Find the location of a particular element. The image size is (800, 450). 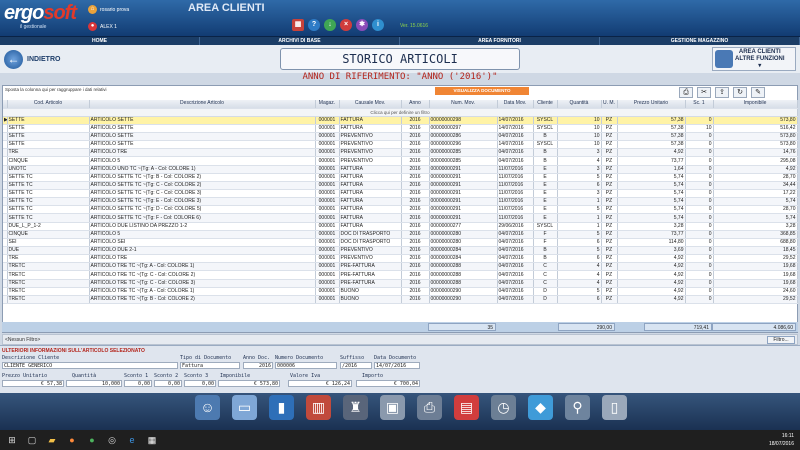

table-cell: 19,68 is located at coordinates (755, 275).